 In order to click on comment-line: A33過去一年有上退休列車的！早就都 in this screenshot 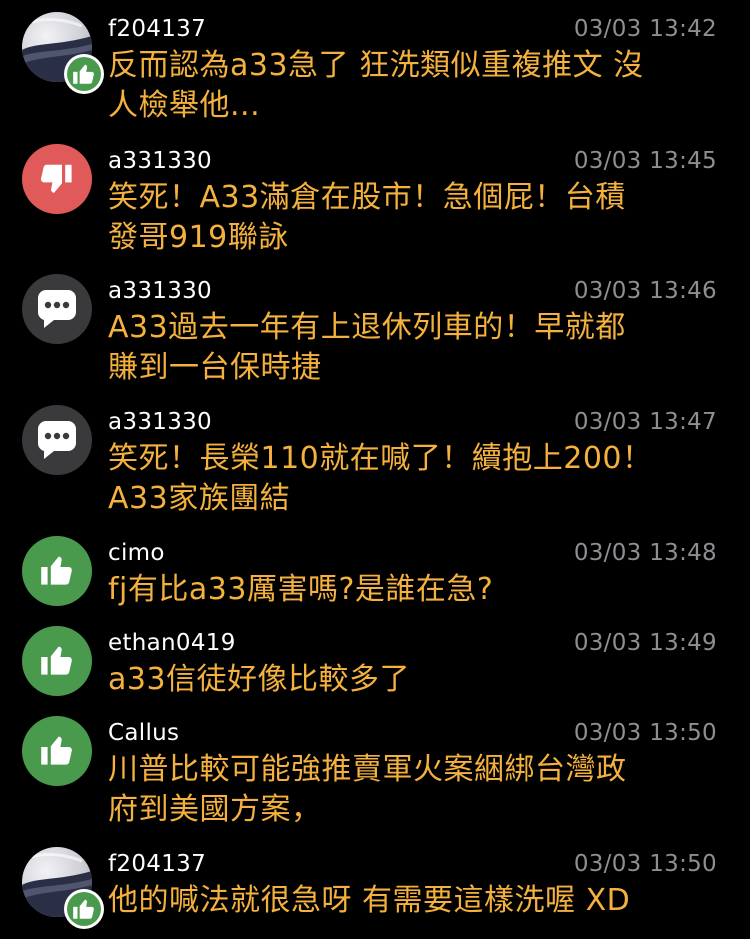, I will do `click(367, 327)`.